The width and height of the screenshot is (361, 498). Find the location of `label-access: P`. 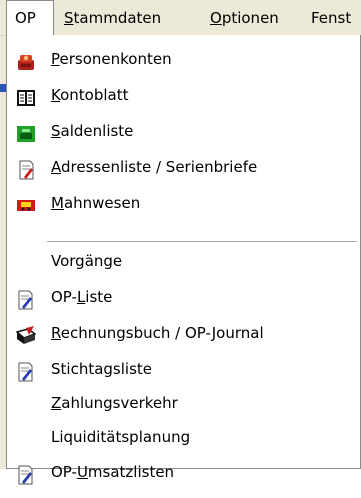

label-access: P is located at coordinates (55, 59).